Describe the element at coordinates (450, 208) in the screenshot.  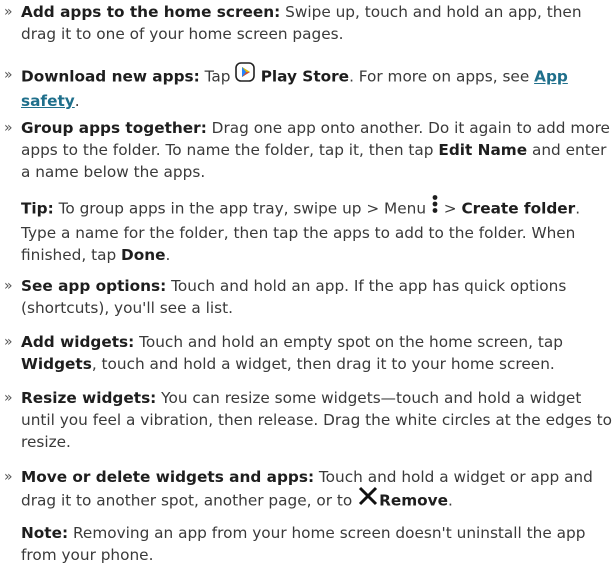
I see `tip-body: >` at that location.